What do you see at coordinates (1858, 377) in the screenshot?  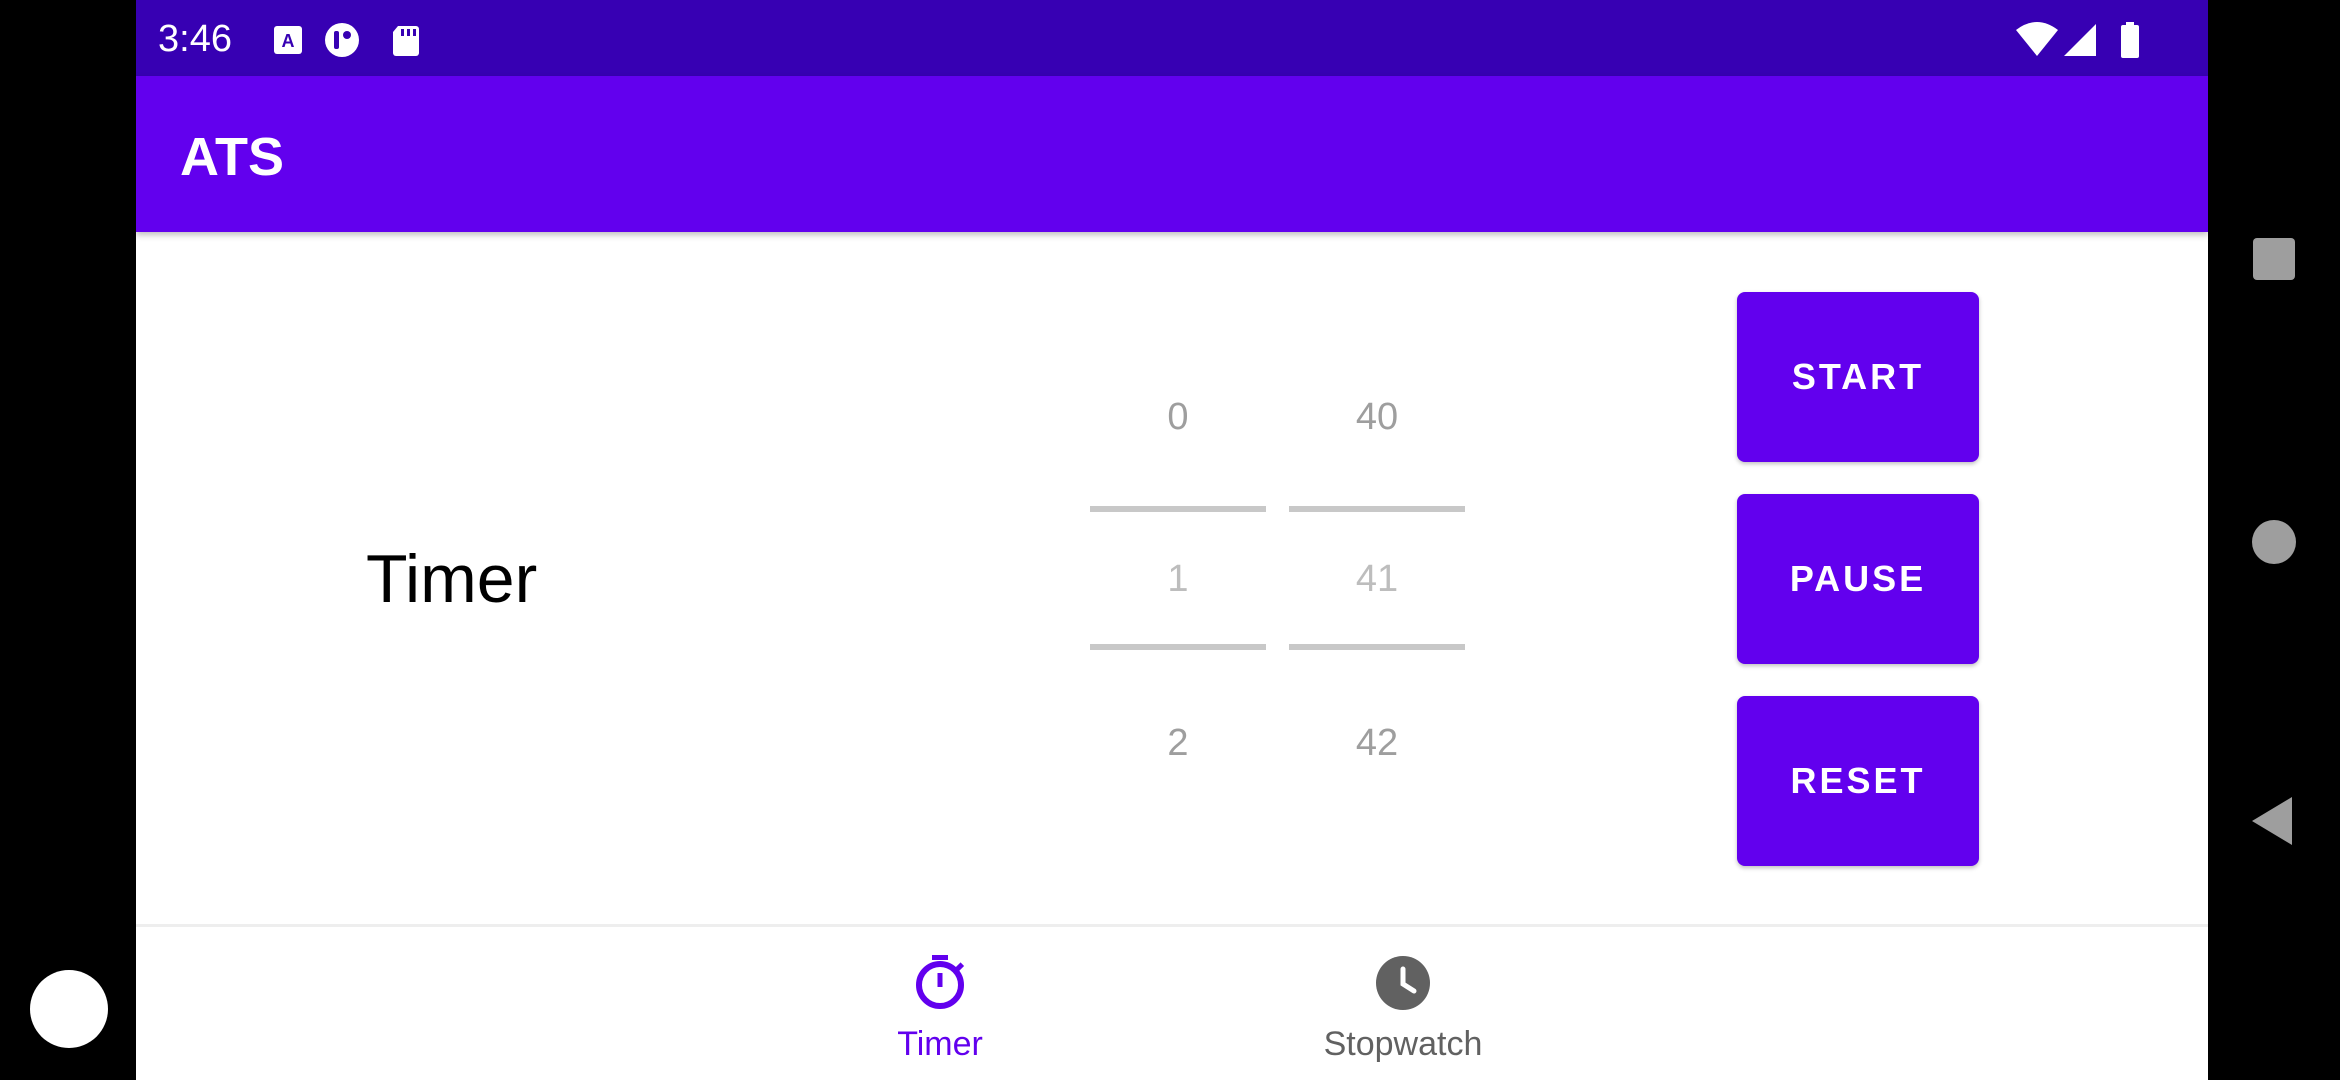 I see `start-button: START` at bounding box center [1858, 377].